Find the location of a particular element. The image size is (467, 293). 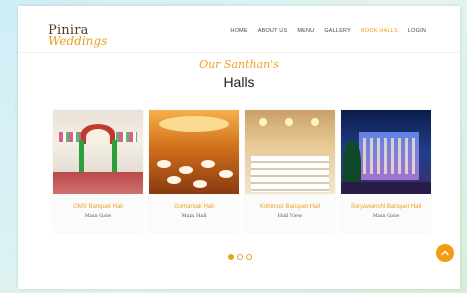

hall-card: Kohinoor Banquet Hall Hall View is located at coordinates (290, 171).